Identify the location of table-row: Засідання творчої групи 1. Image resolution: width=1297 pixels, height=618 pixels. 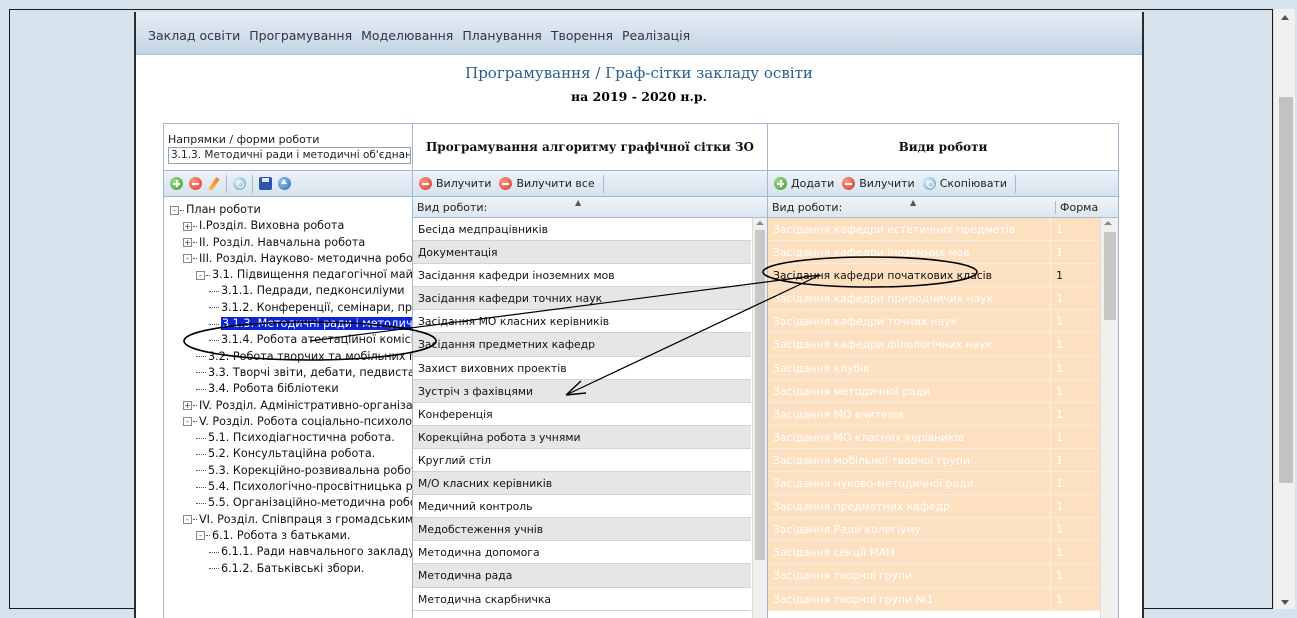
(934, 576).